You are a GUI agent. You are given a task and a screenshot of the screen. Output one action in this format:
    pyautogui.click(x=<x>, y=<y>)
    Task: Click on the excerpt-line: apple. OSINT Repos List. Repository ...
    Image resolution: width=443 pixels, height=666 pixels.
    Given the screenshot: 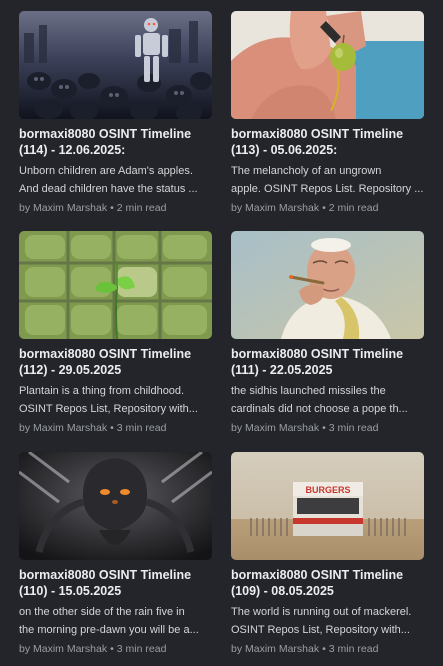 What is the action you would take?
    pyautogui.click(x=327, y=188)
    